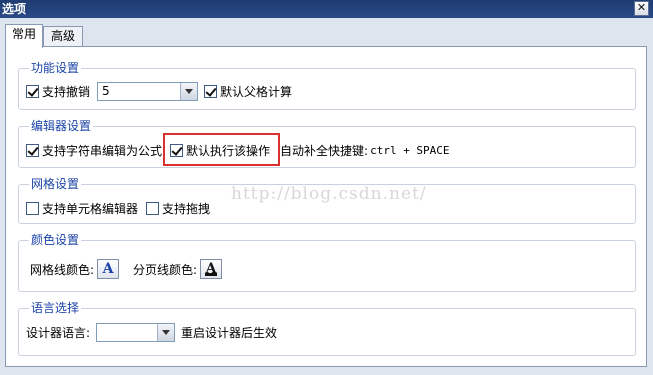  I want to click on undo-checkbox, so click(32, 91).